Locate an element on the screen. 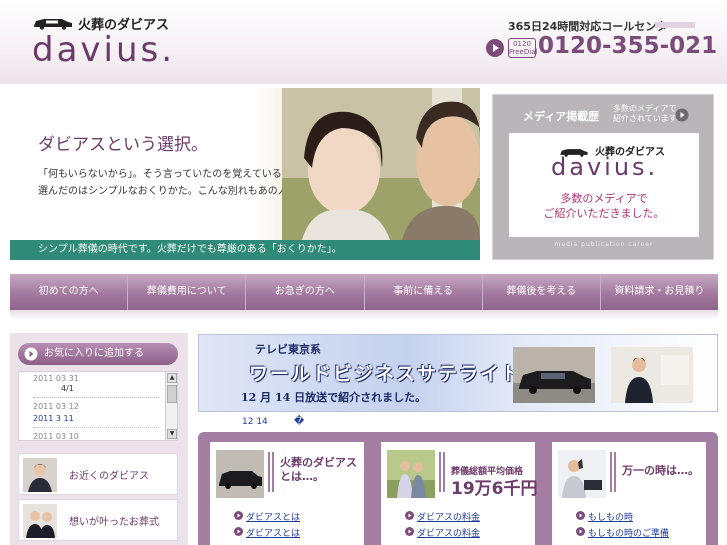 The height and width of the screenshot is (545, 727). phone-call-photo is located at coordinates (582, 474).